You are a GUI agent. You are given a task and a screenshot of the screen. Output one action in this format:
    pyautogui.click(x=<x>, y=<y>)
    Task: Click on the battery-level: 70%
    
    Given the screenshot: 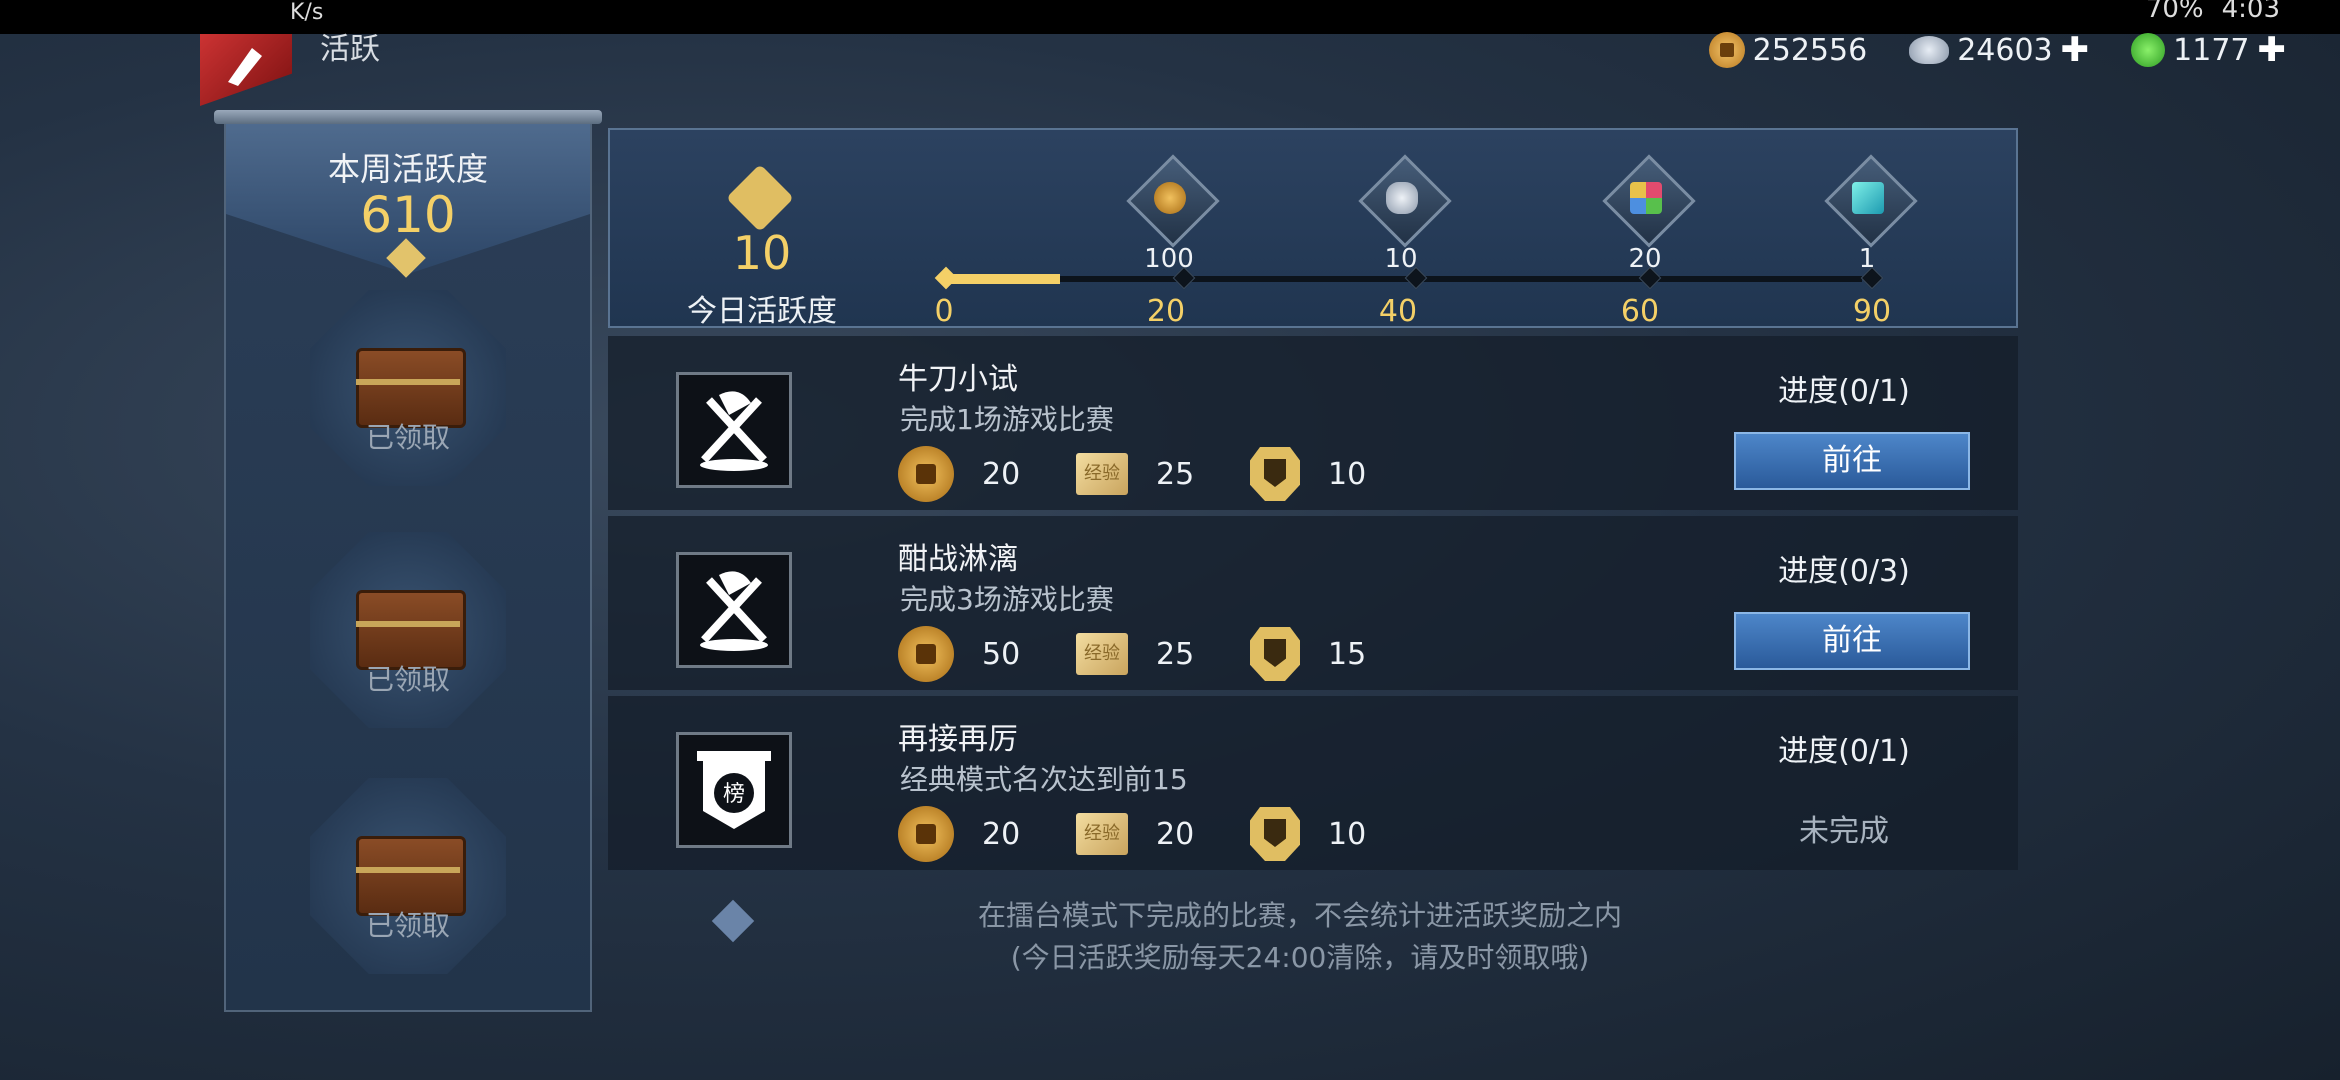 What is the action you would take?
    pyautogui.click(x=2174, y=12)
    